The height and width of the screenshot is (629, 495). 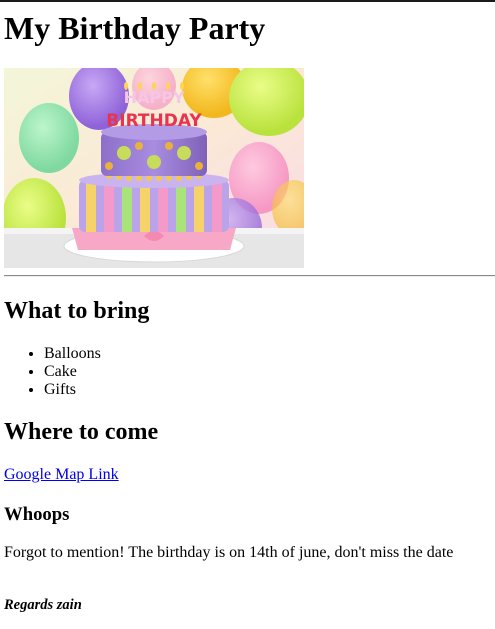 I want to click on list-item: Gifts, so click(x=72, y=390).